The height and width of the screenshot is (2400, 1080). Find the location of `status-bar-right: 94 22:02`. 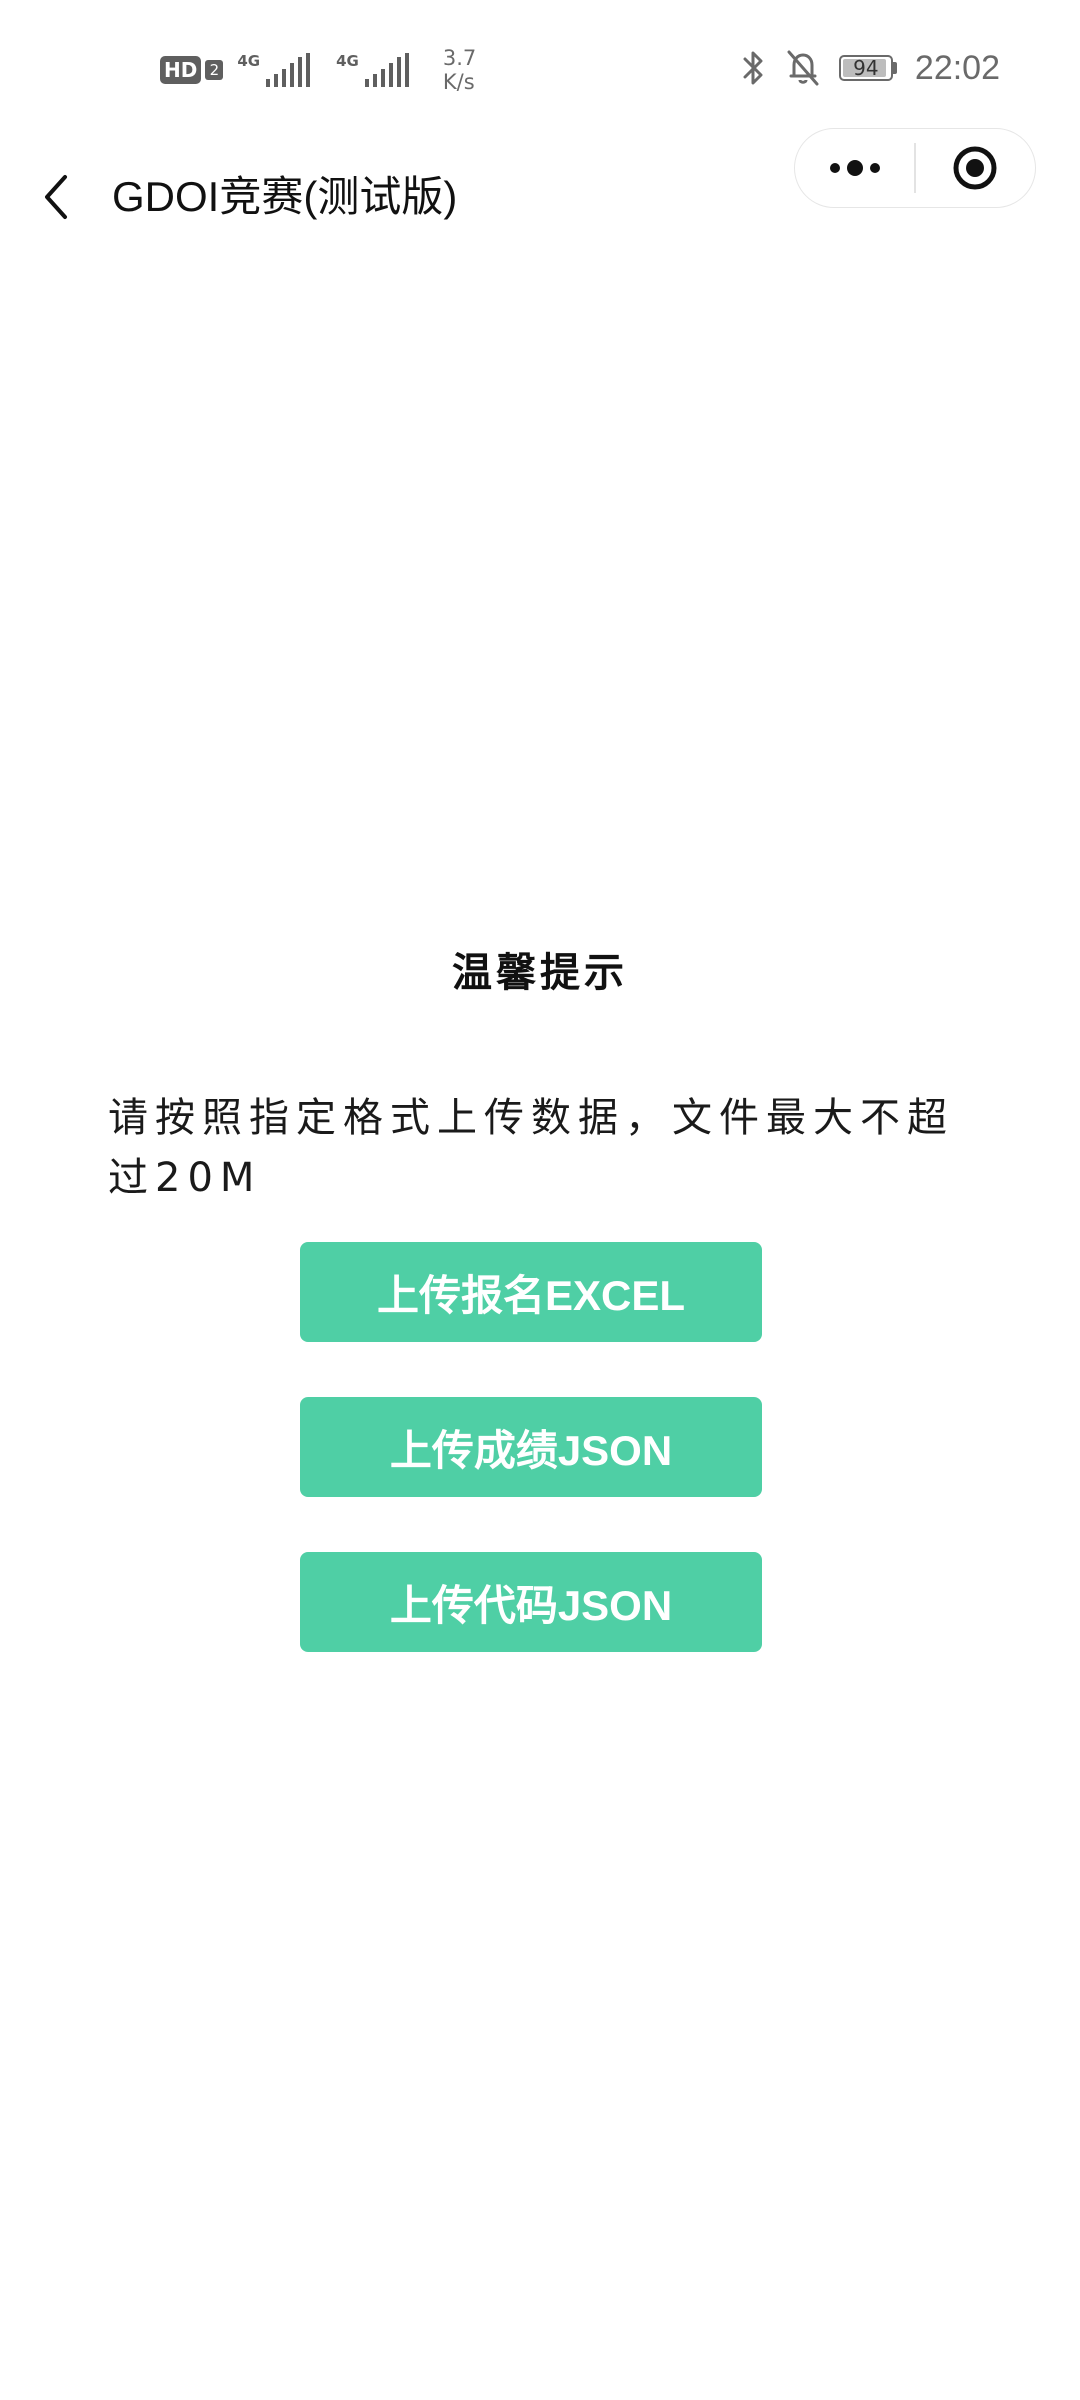

status-bar-right: 94 22:02 is located at coordinates (870, 68).